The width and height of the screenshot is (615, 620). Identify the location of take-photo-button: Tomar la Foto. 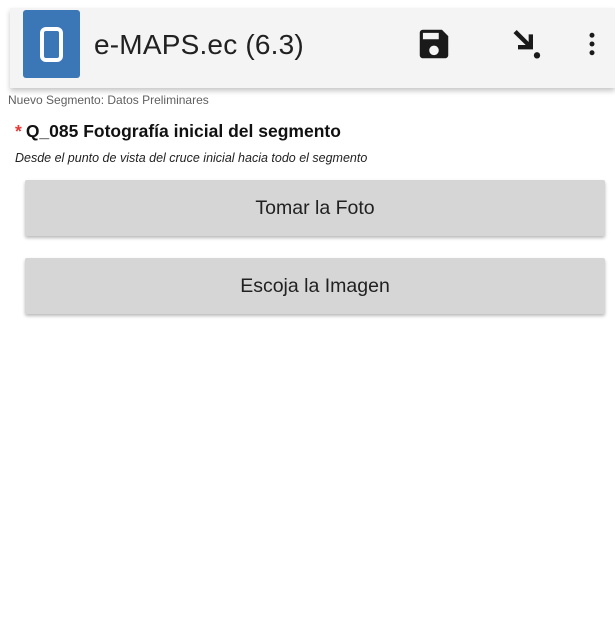
(315, 208).